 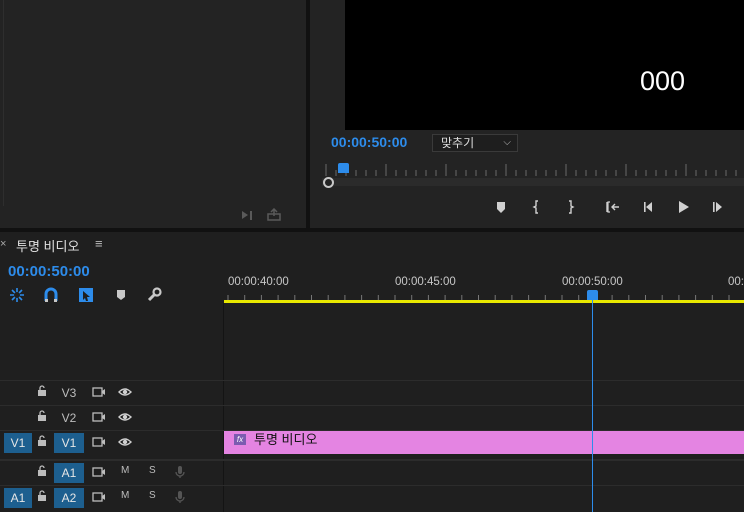 What do you see at coordinates (18, 443) in the screenshot?
I see `source-patch: V1` at bounding box center [18, 443].